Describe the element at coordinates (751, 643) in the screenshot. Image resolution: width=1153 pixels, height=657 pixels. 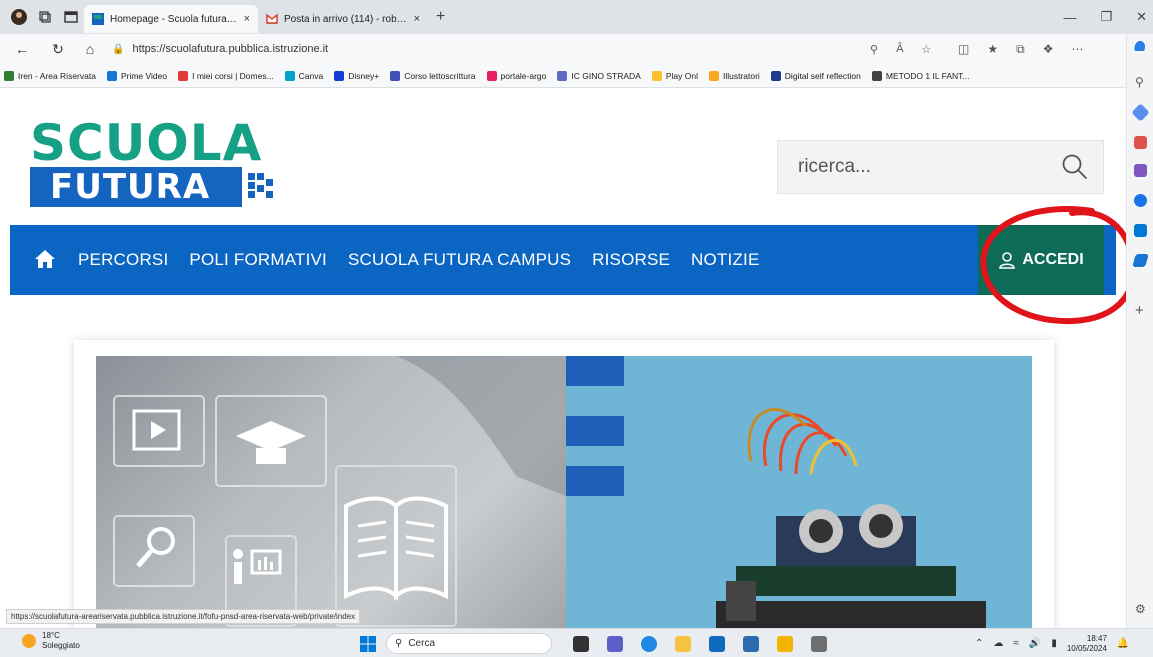
I see `store-icon` at that location.